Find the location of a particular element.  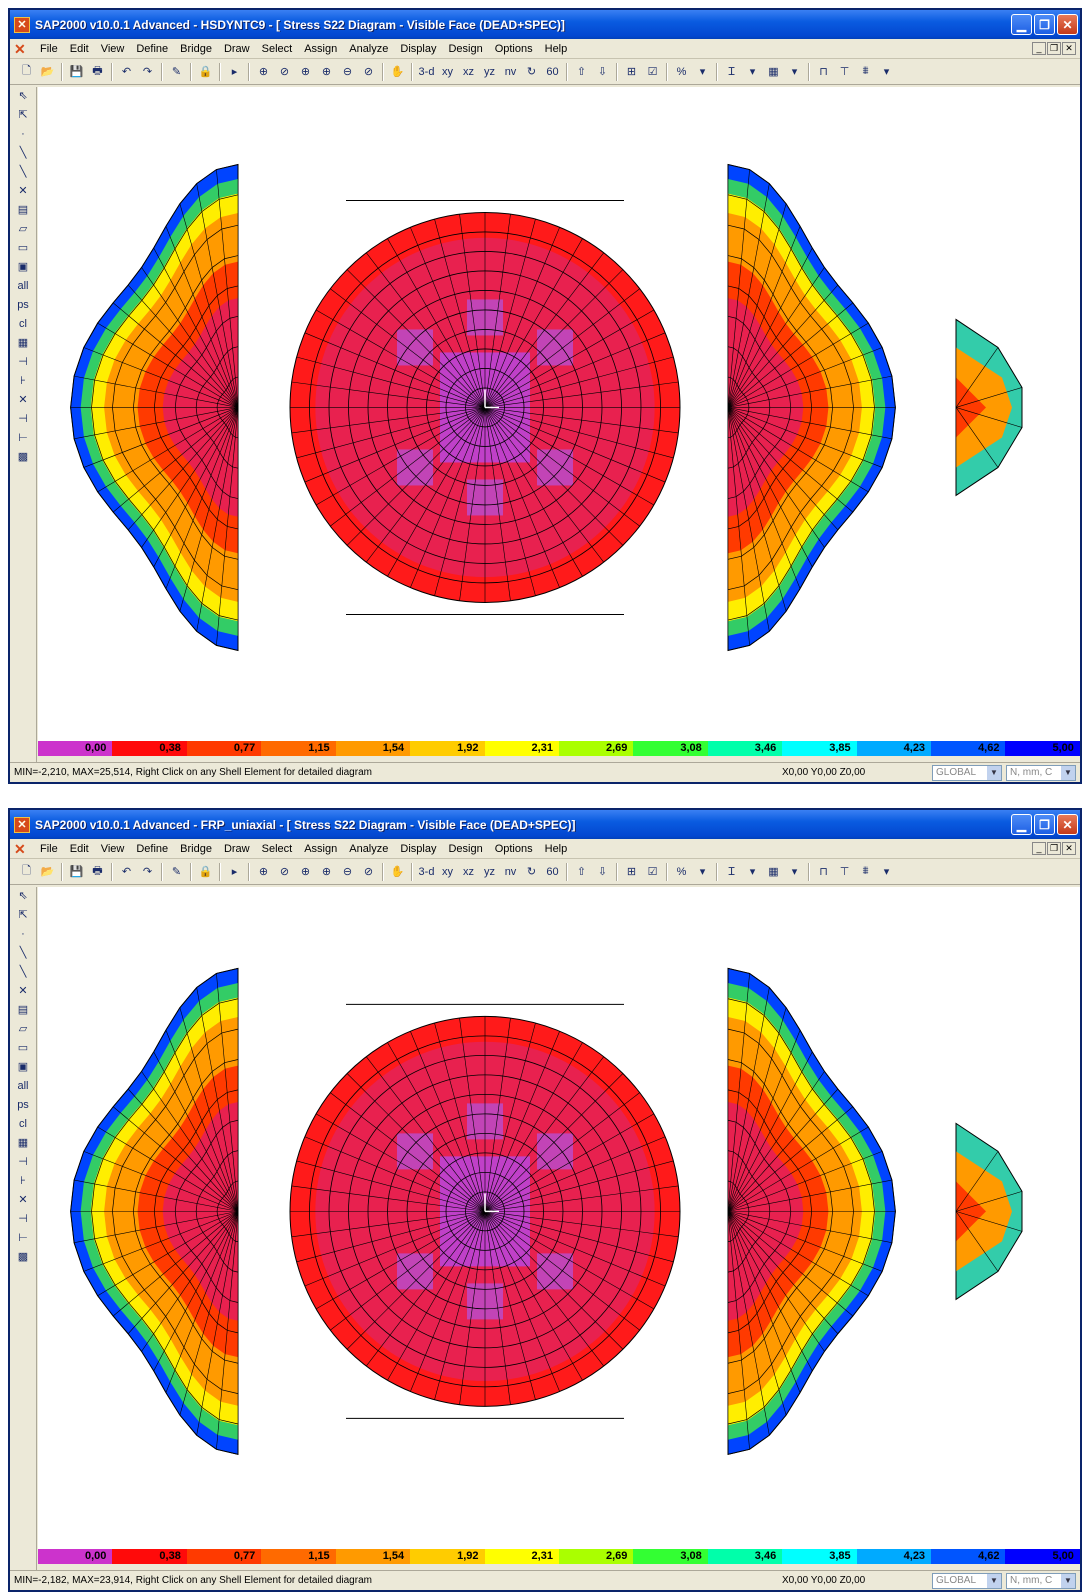

section-icon: Ɪ is located at coordinates (731, 872).